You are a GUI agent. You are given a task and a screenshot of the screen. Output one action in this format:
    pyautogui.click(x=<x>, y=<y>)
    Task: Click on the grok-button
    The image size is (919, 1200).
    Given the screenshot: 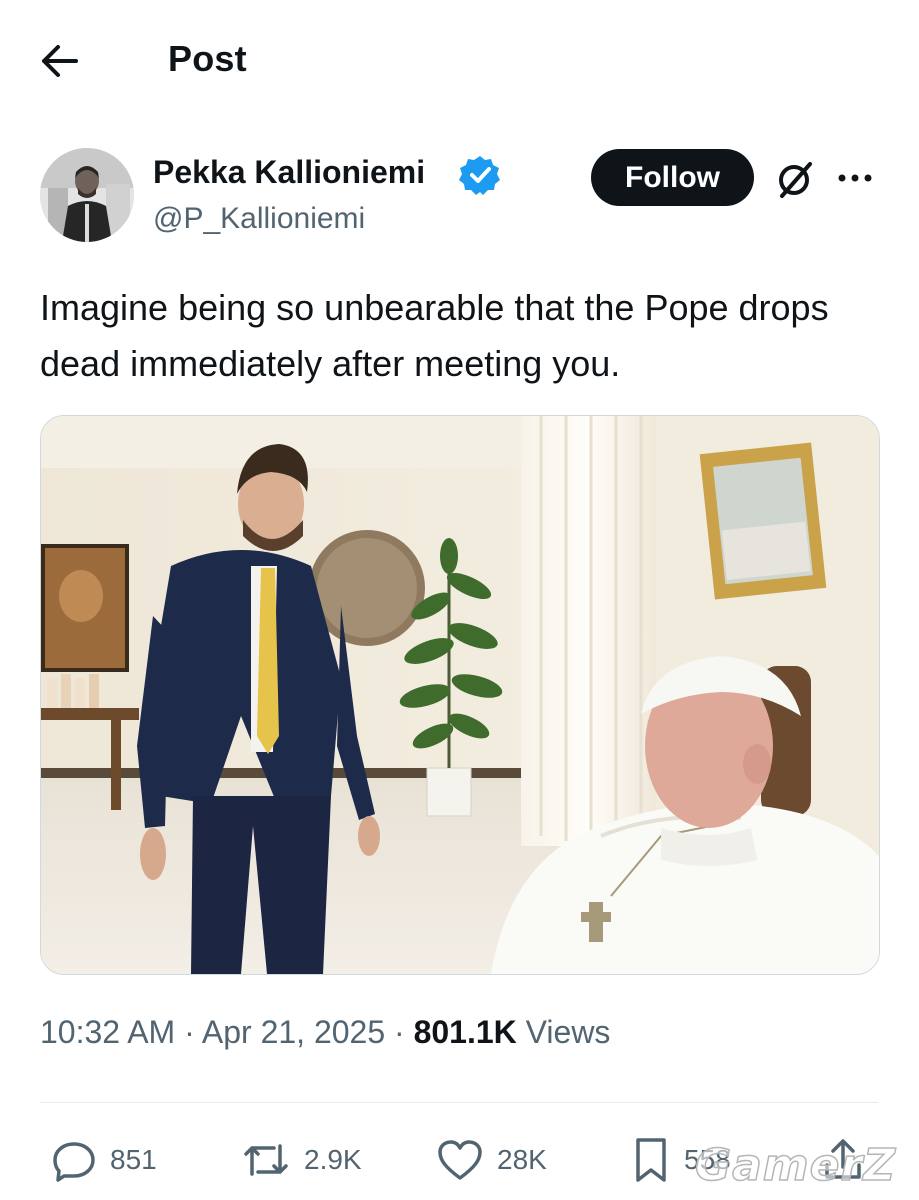 What is the action you would take?
    pyautogui.click(x=795, y=179)
    